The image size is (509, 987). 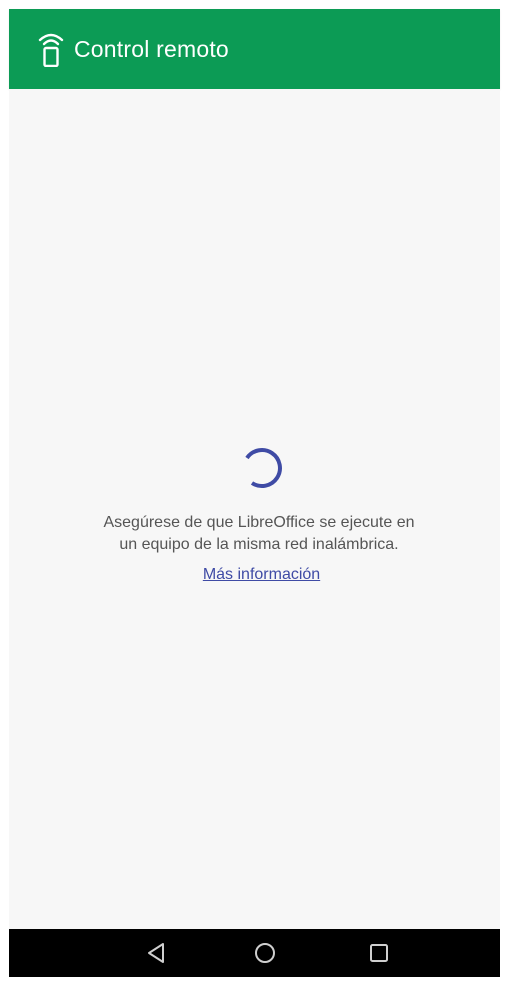 I want to click on home-button, so click(x=265, y=953).